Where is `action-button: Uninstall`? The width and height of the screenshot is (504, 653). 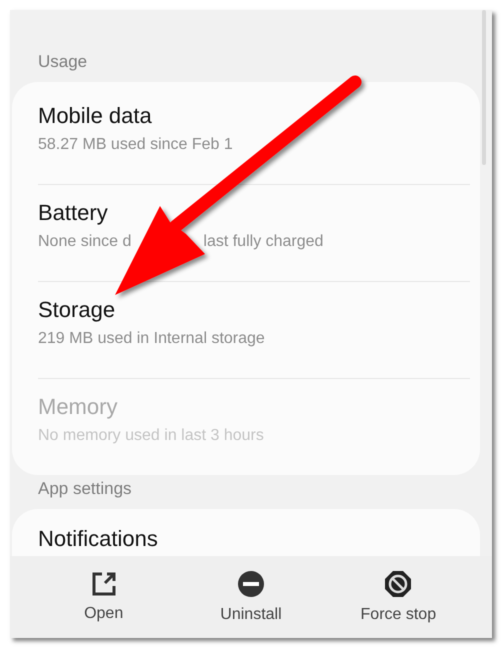
action-button: Uninstall is located at coordinates (251, 597).